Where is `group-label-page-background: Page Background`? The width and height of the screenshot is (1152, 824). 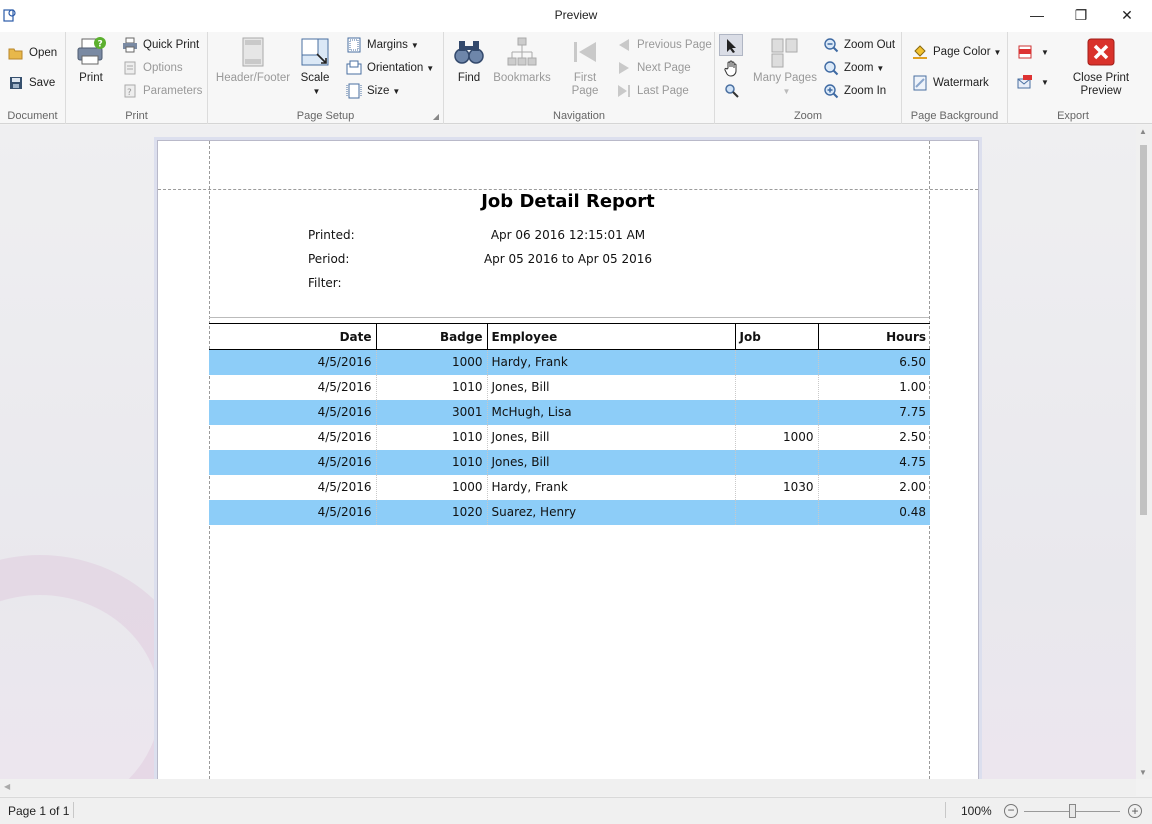
group-label-page-background: Page Background is located at coordinates (954, 116).